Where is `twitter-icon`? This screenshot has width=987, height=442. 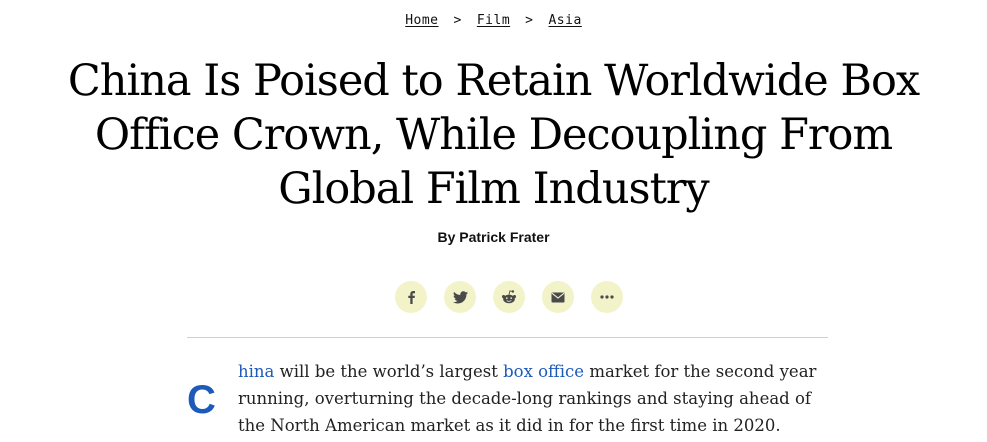
twitter-icon is located at coordinates (460, 296).